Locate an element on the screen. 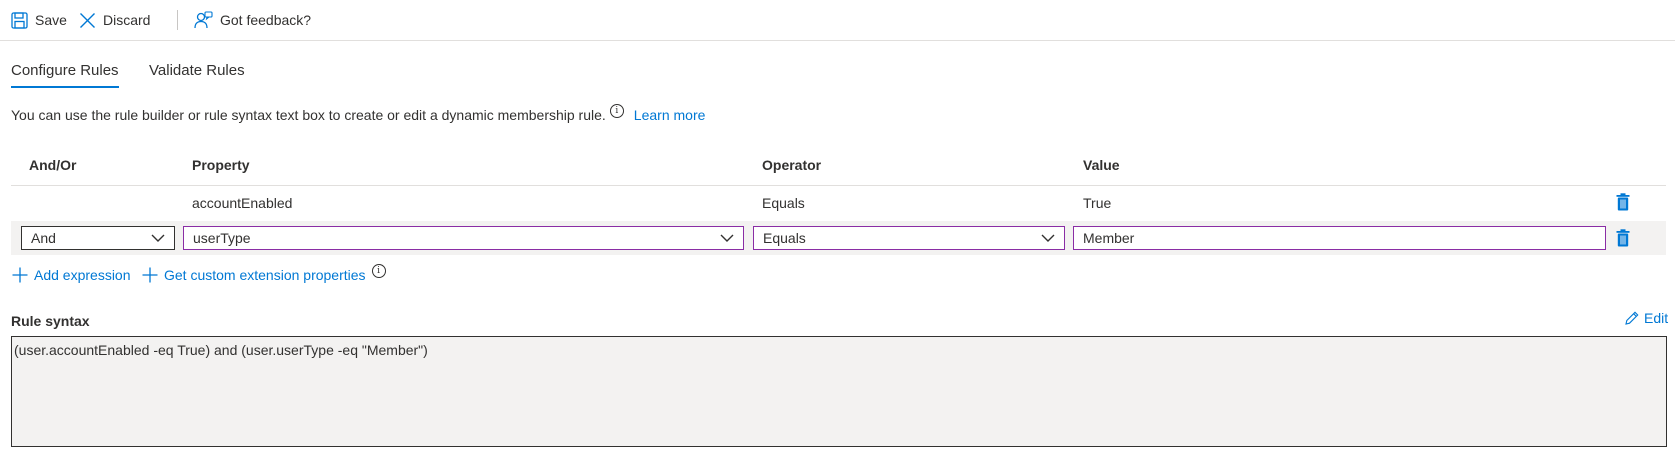 The height and width of the screenshot is (455, 1675). tab-validate-rules: Validate Rules is located at coordinates (197, 70).